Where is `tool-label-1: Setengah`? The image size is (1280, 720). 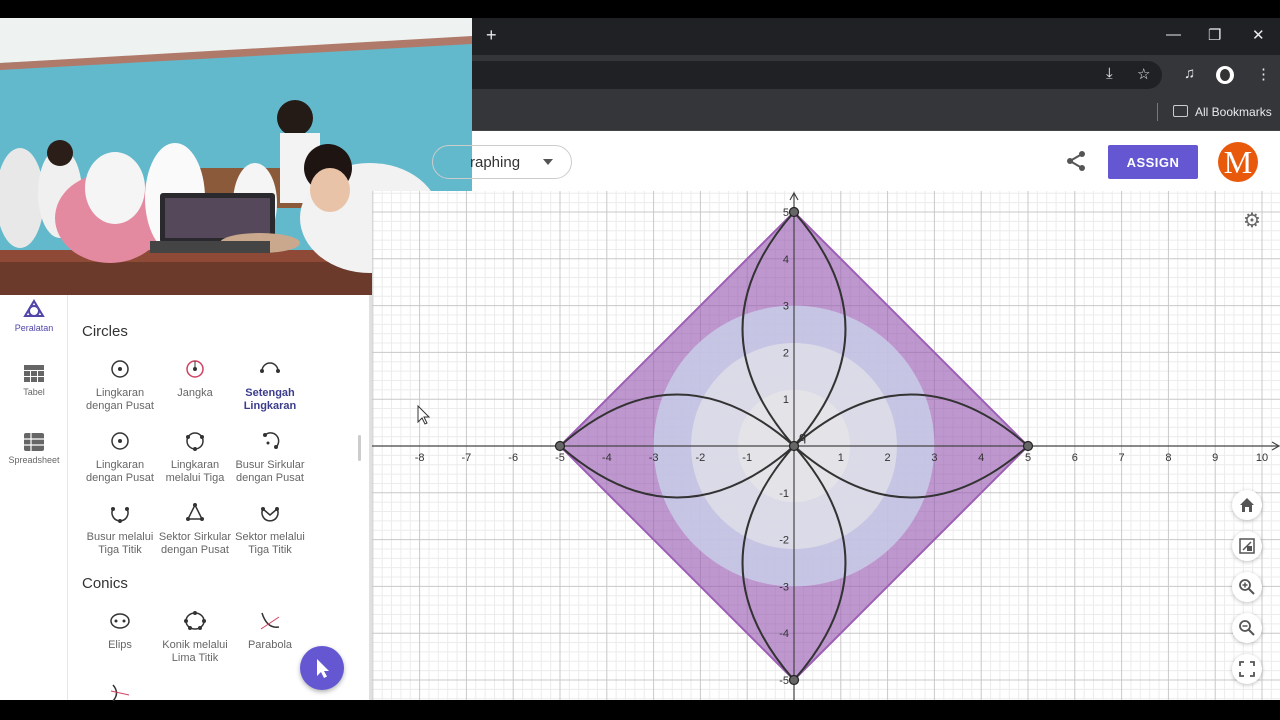 tool-label-1: Setengah is located at coordinates (270, 393).